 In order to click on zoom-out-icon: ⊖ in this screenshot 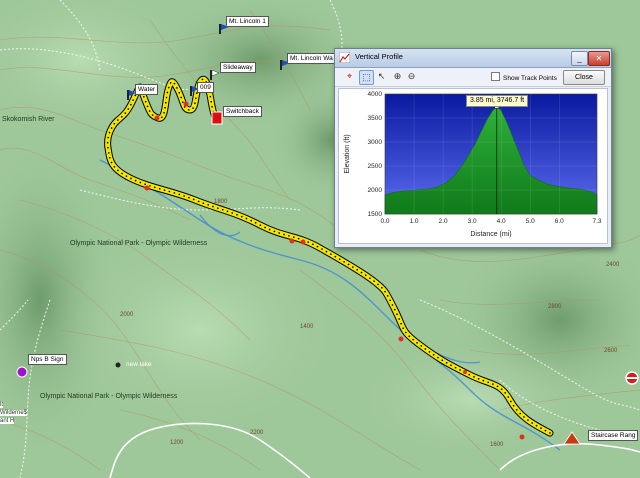, I will do `click(411, 76)`.